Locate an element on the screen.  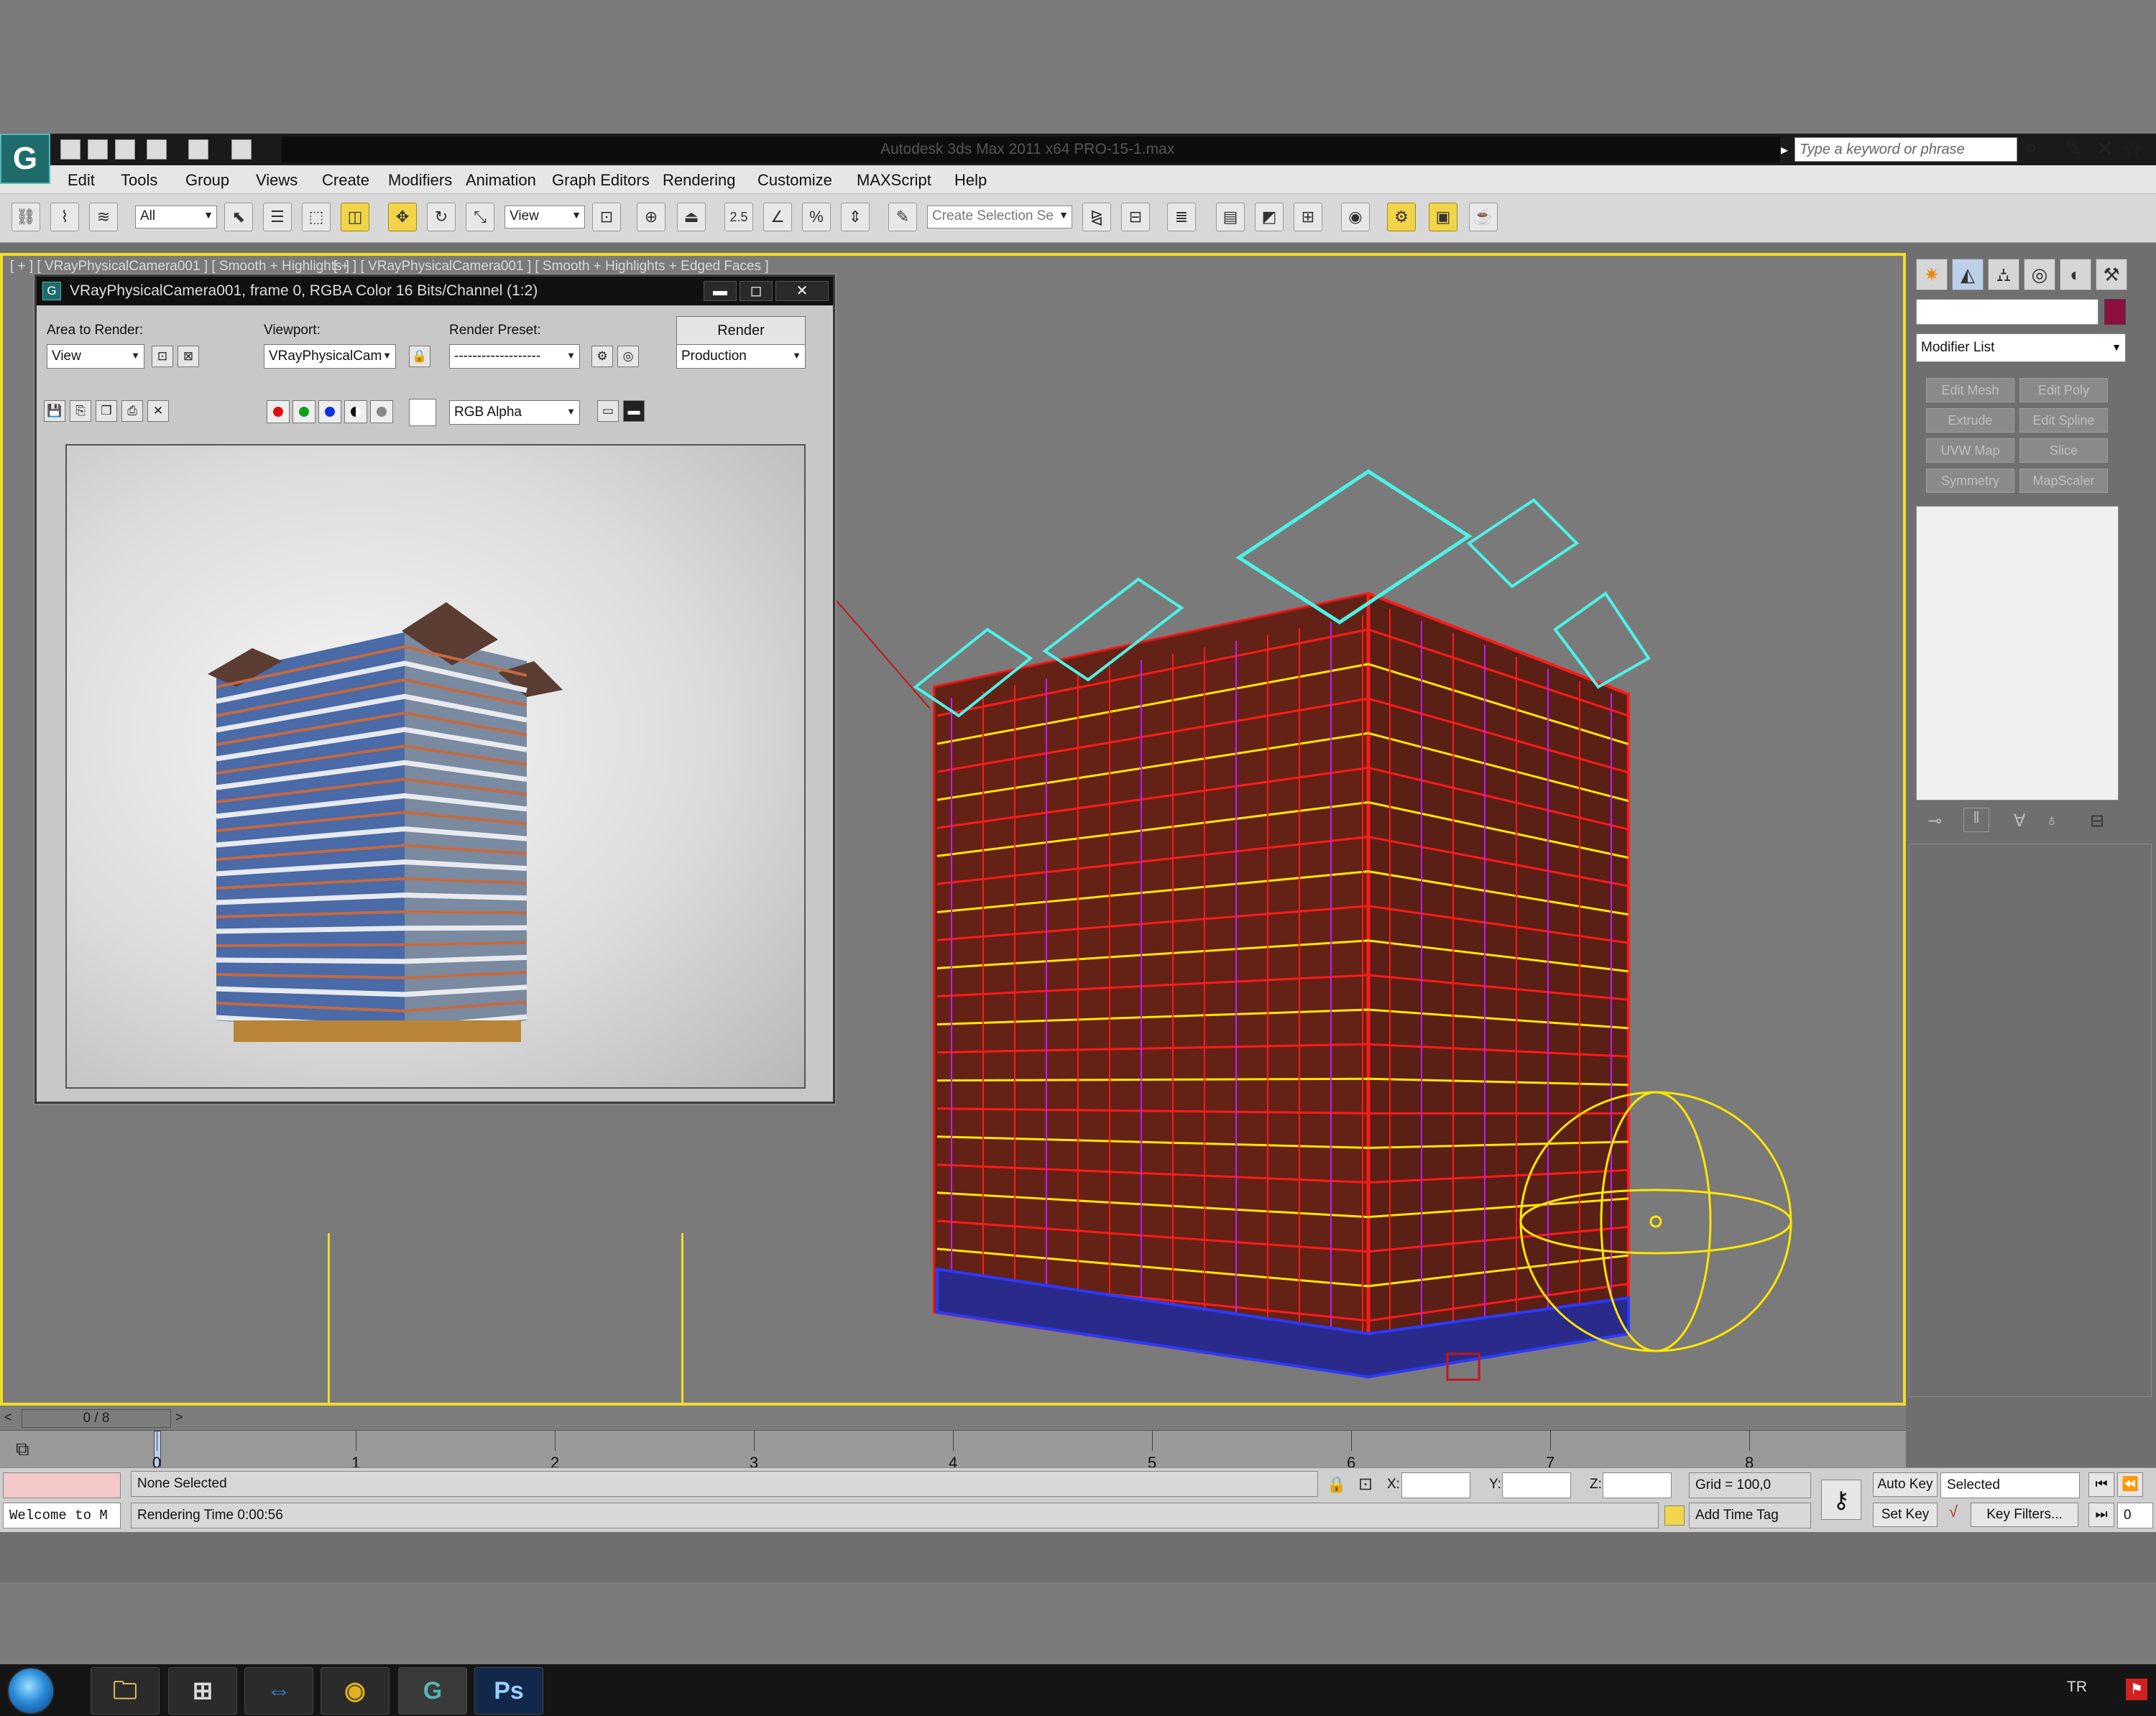
schematic-view-icon: ⊞ is located at coordinates (1308, 217).